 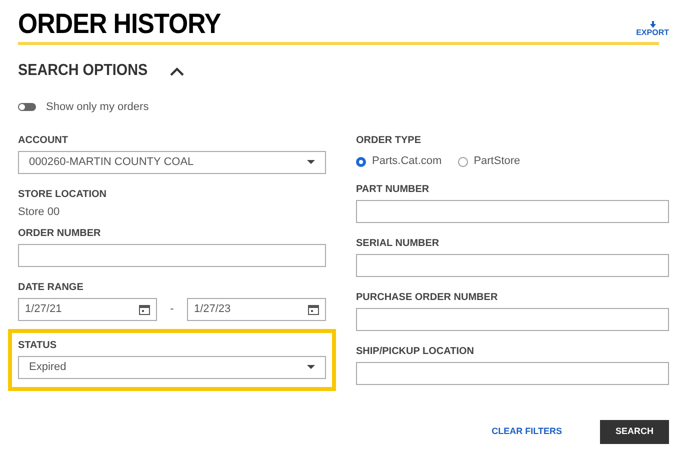 I want to click on field-label: ORDER TYPE, so click(x=389, y=141).